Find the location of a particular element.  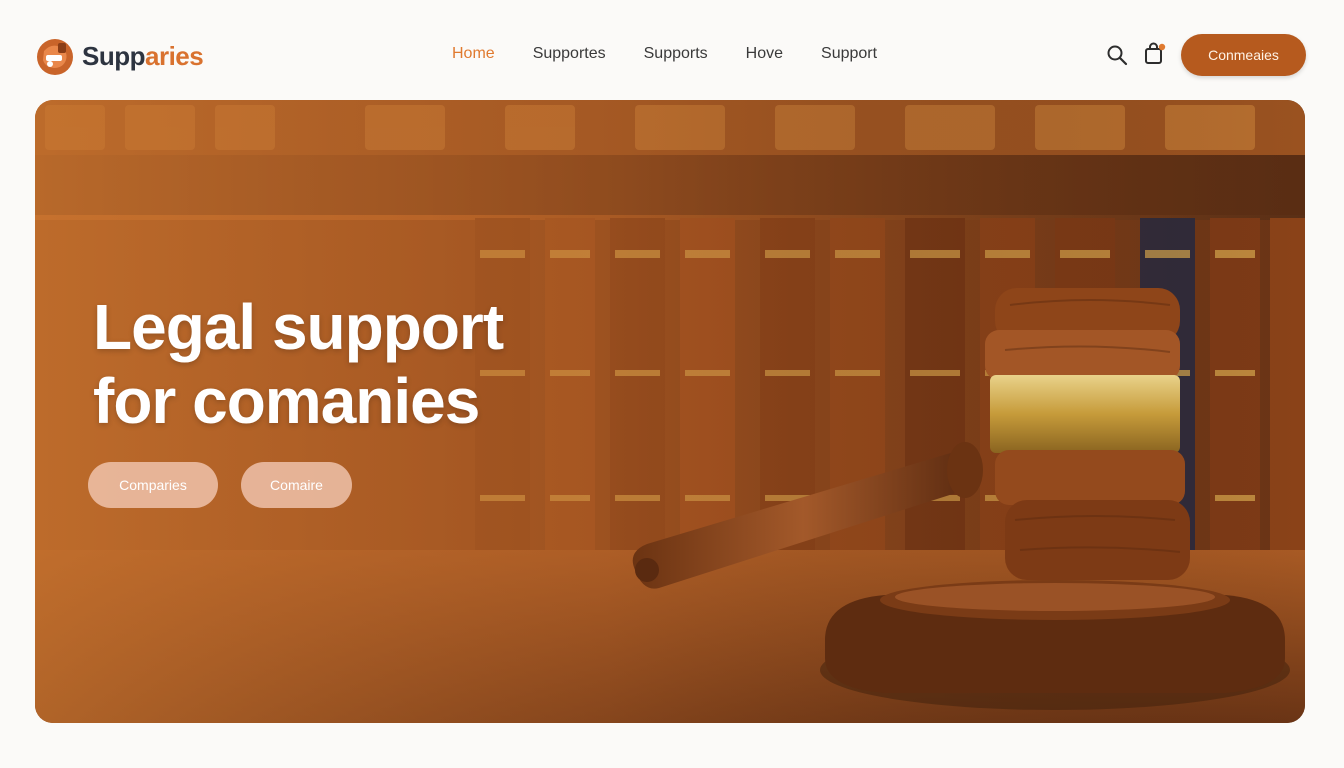

main-nav: Home Supportes Supports Hove Support is located at coordinates (664, 54).